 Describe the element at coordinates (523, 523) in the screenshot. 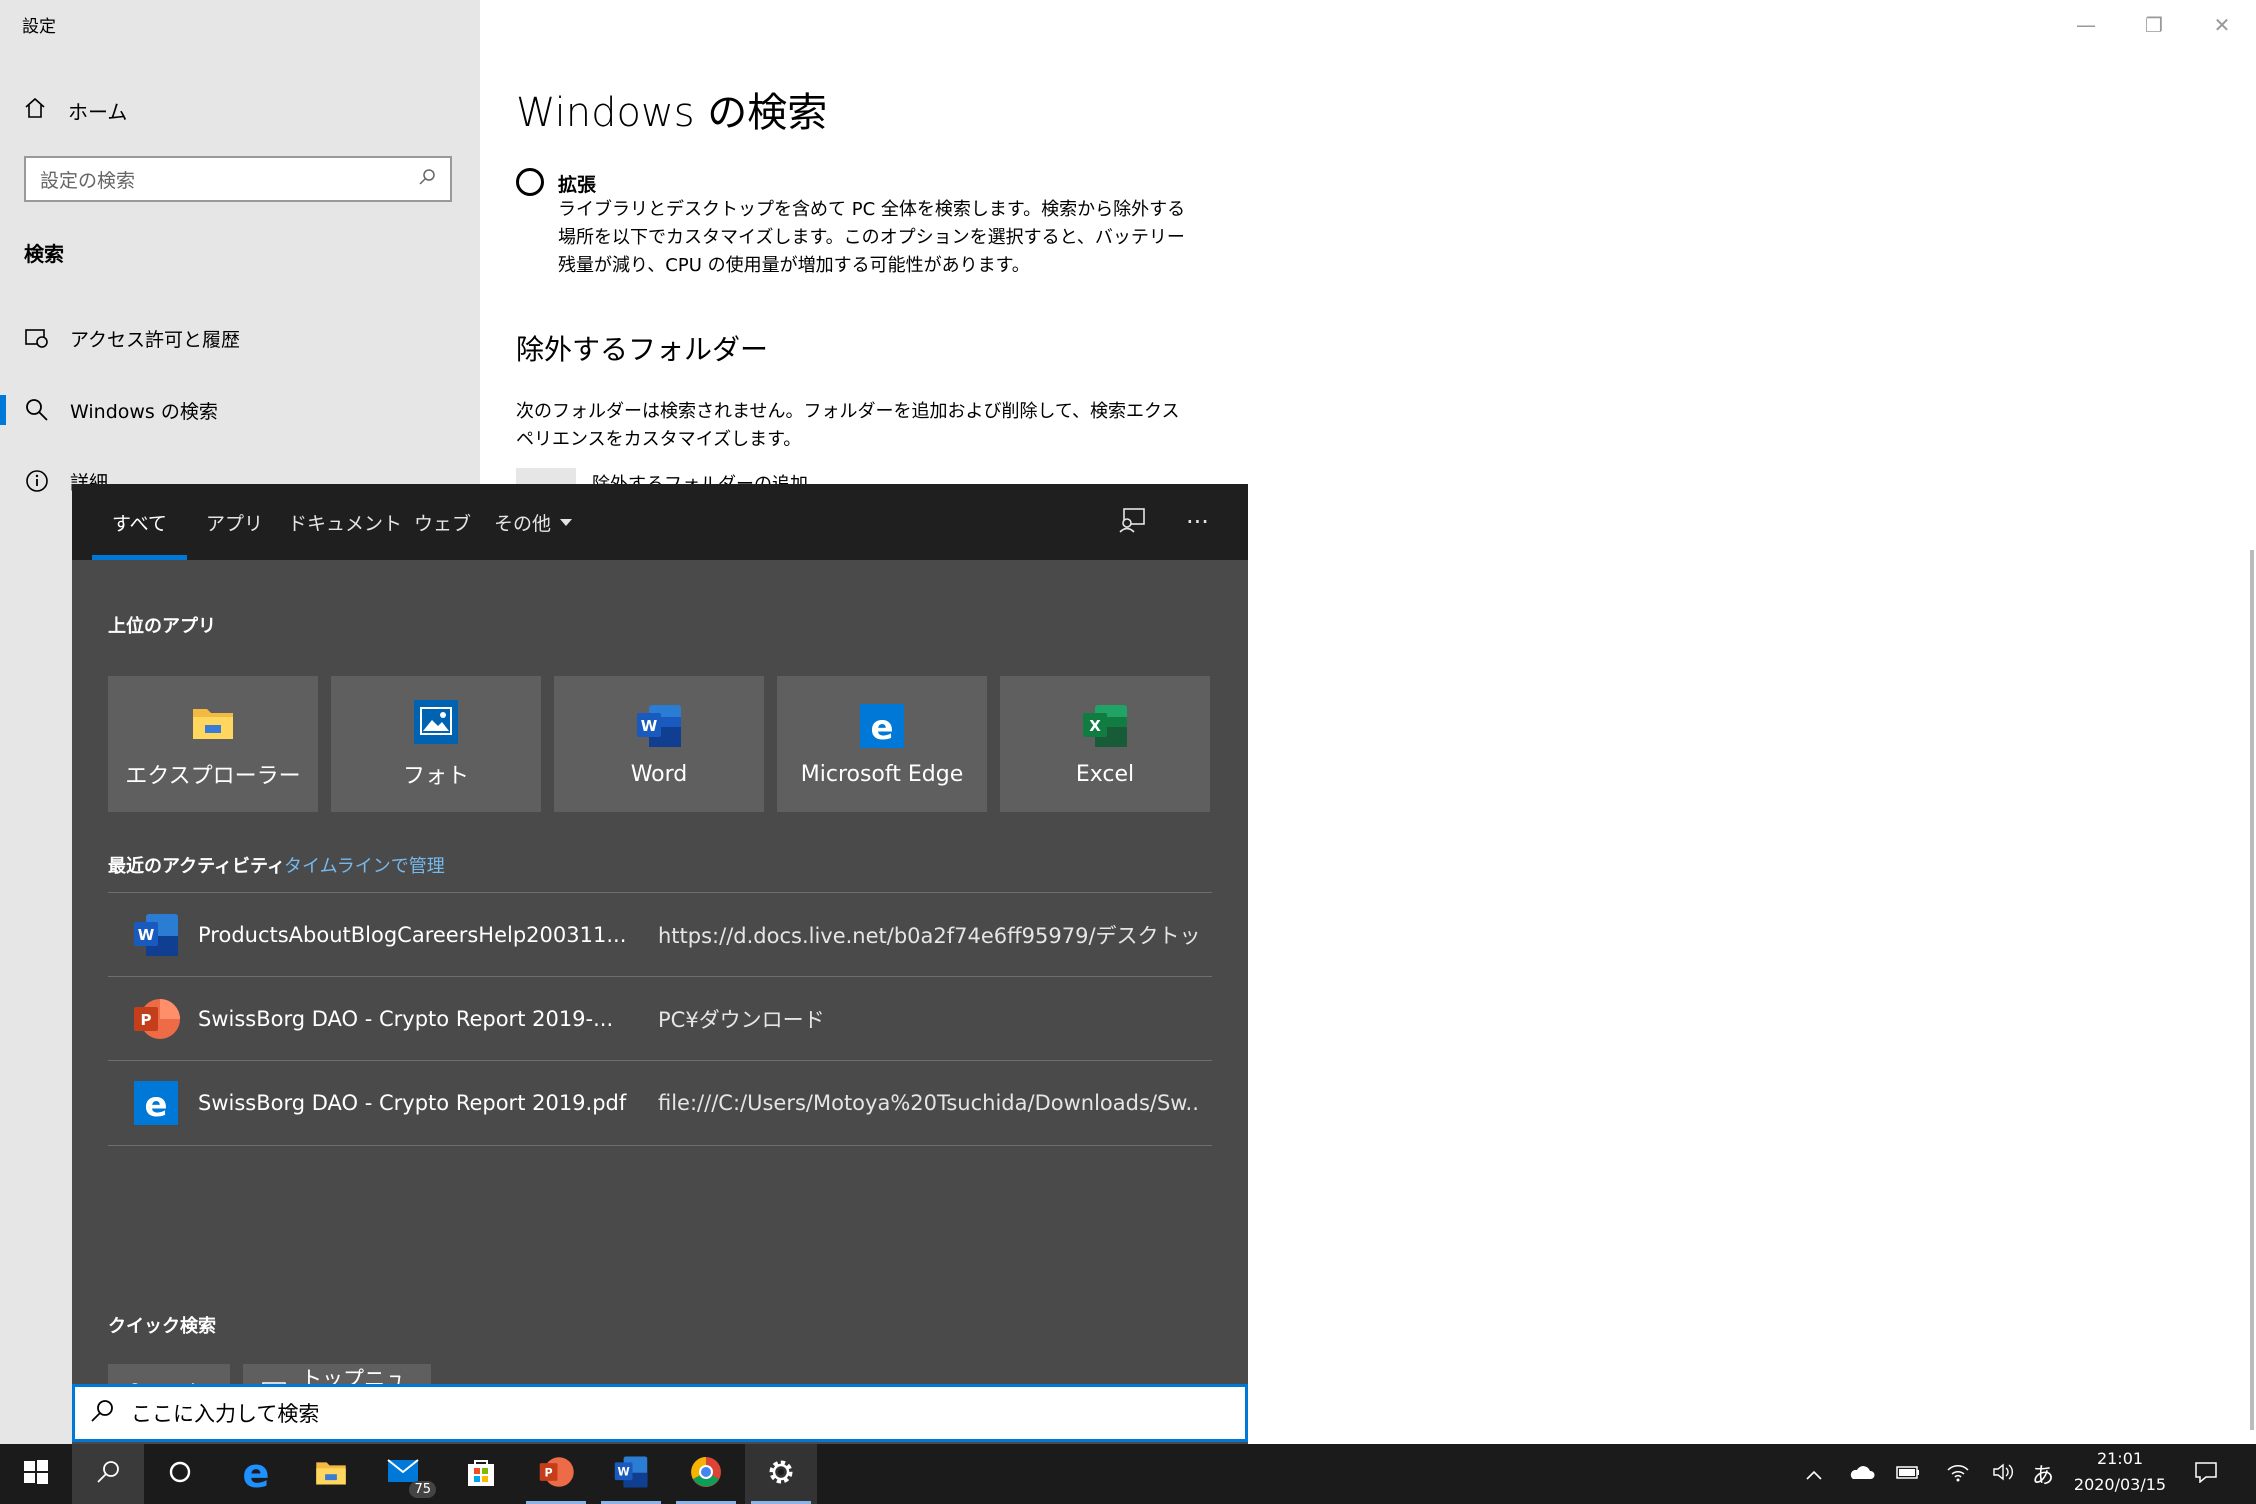

I see `tab-more-label: その他` at that location.